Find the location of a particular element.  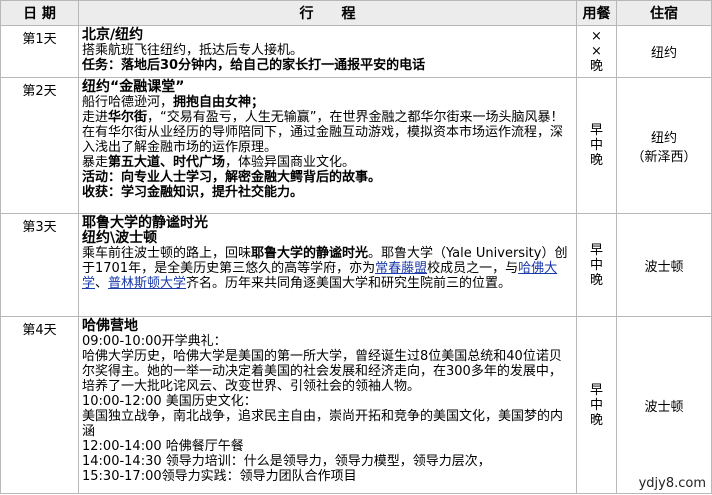

header-itinerary: 行 程 is located at coordinates (327, 13).